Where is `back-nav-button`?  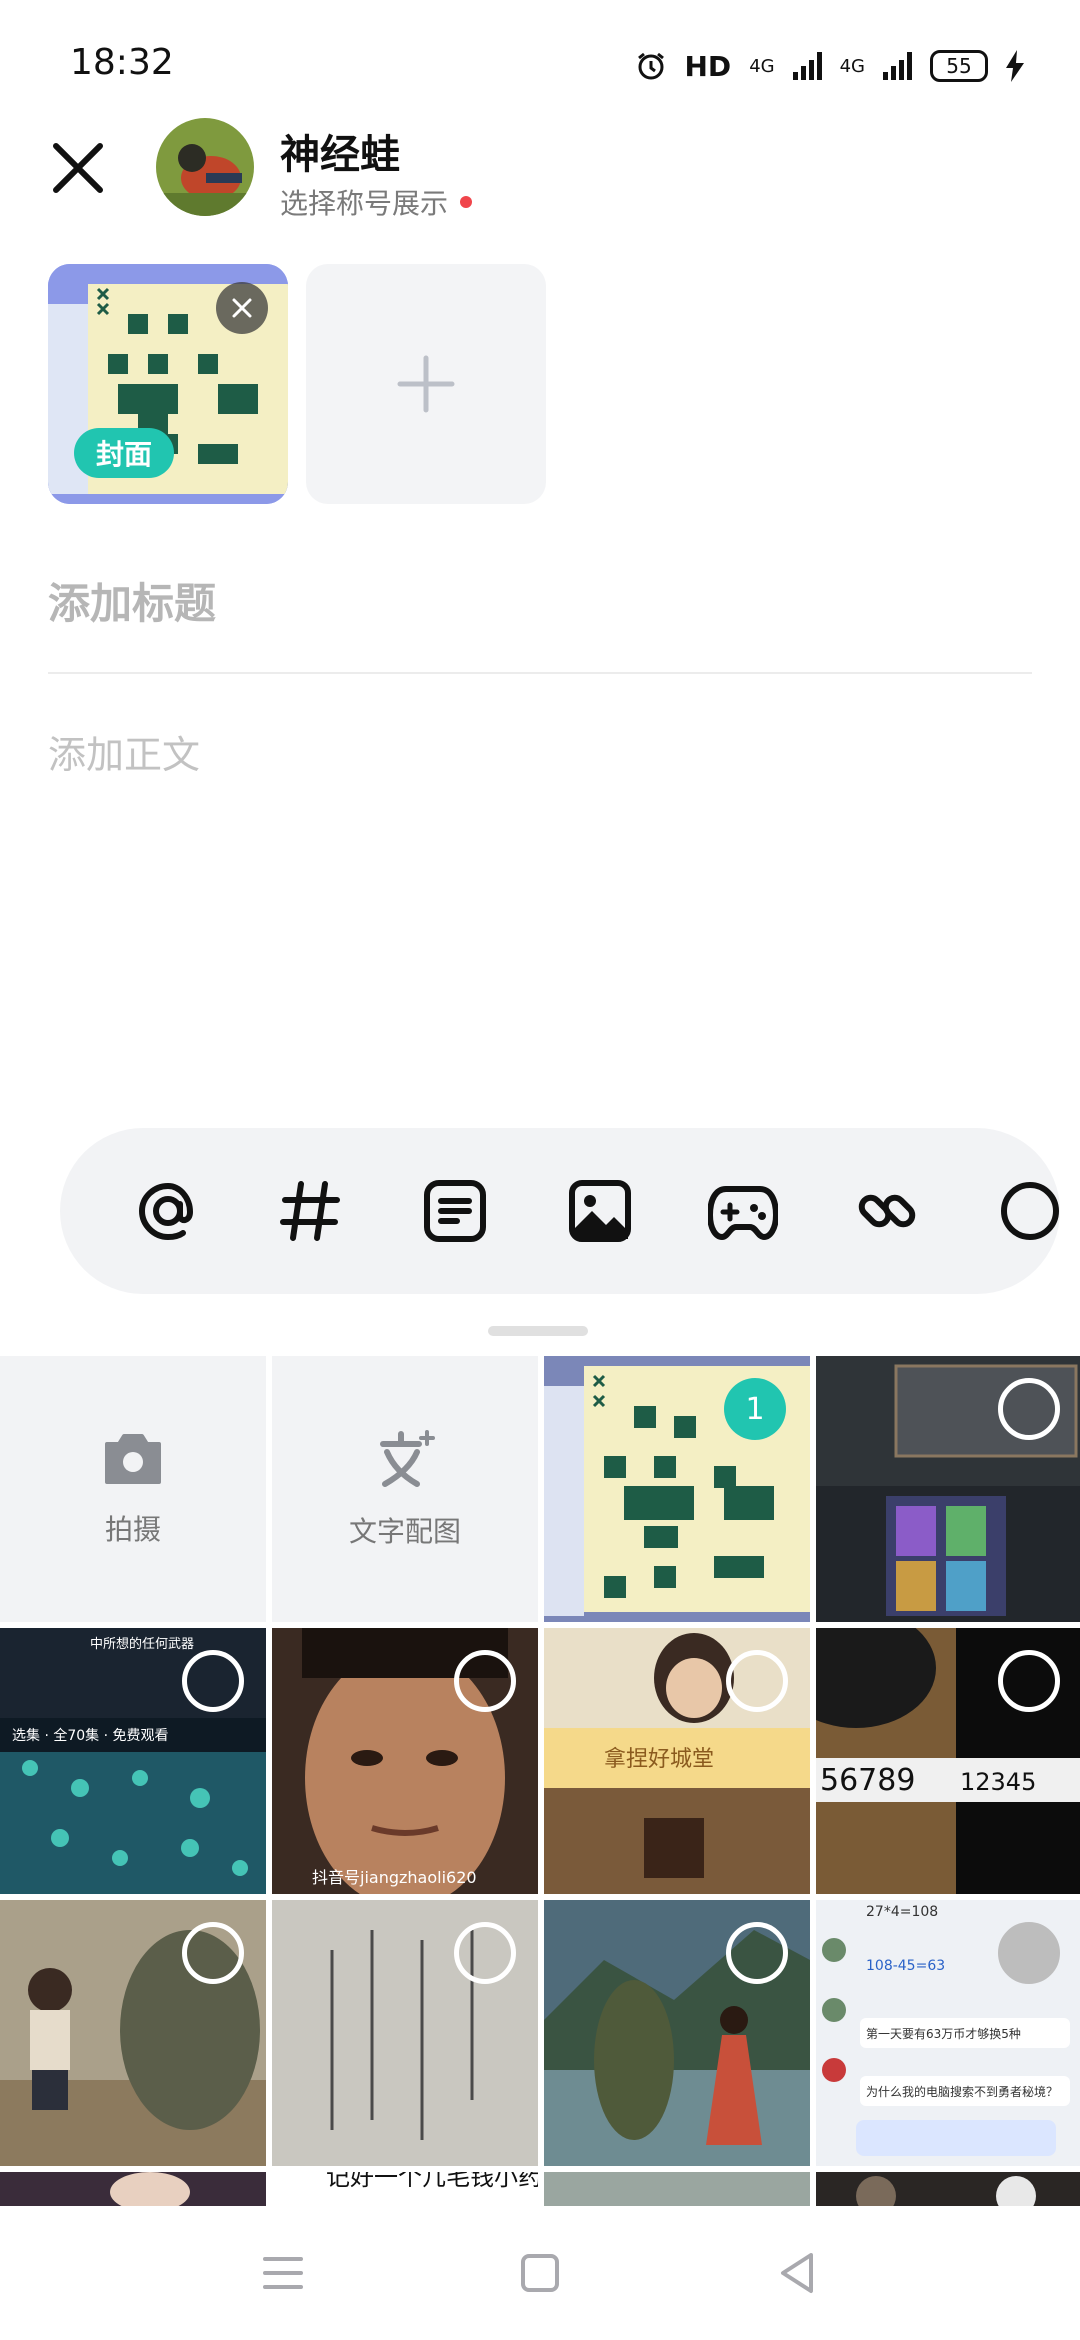
back-nav-button is located at coordinates (797, 2273).